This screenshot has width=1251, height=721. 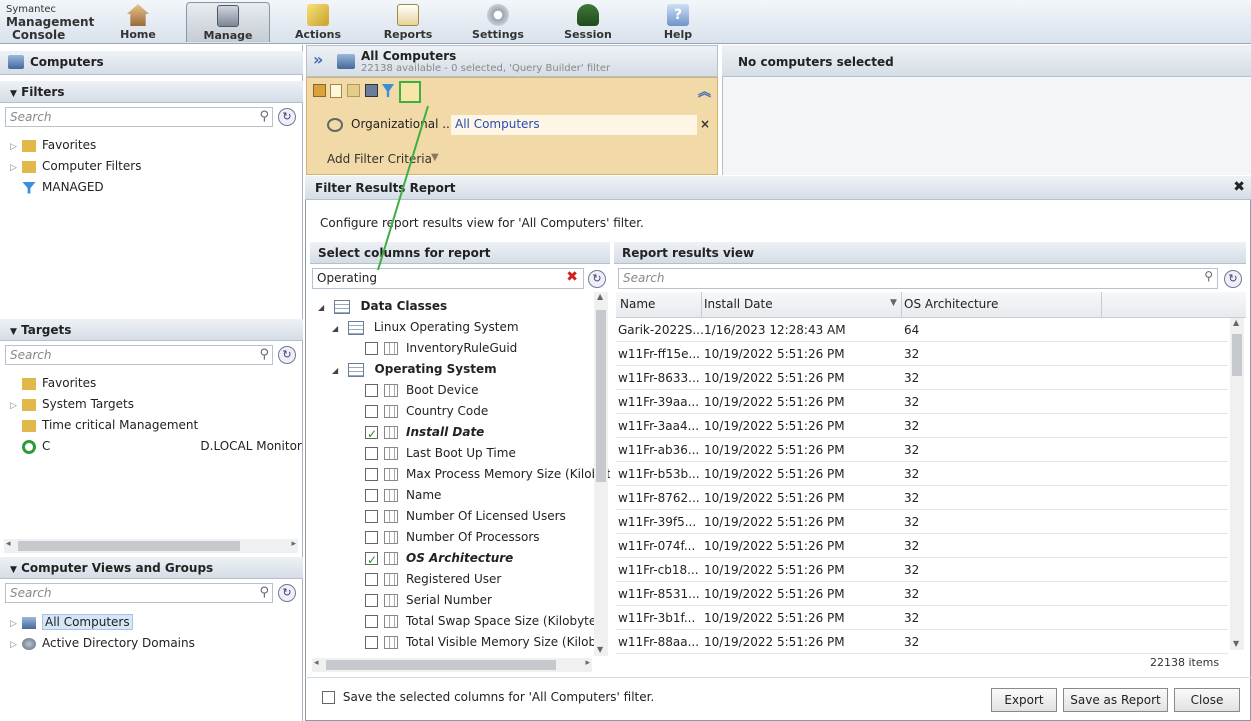 I want to click on close-icon: ✖, so click(x=1239, y=187).